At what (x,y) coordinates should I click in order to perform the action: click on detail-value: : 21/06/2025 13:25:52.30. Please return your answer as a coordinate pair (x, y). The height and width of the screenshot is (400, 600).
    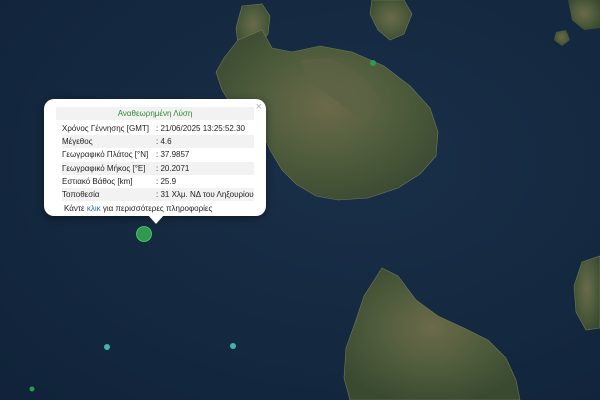
    Looking at the image, I should click on (200, 128).